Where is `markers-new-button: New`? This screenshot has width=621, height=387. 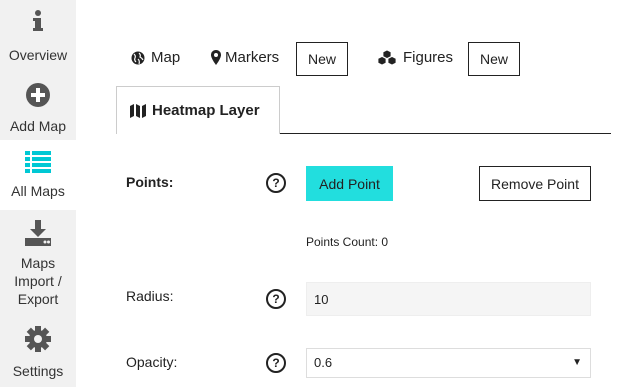
markers-new-button: New is located at coordinates (322, 59).